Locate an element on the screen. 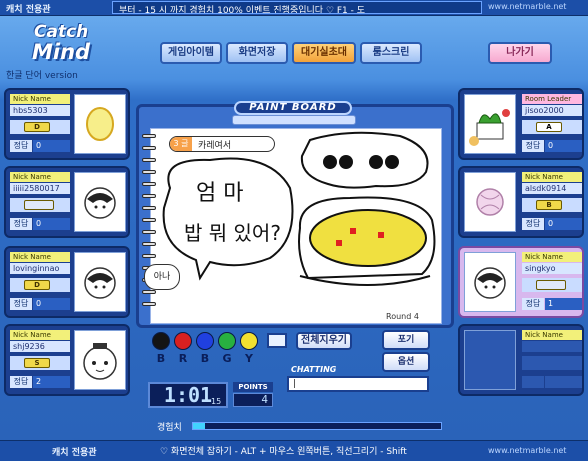 This screenshot has height=461, width=588. player-nick: hbs5303 is located at coordinates (40, 110).